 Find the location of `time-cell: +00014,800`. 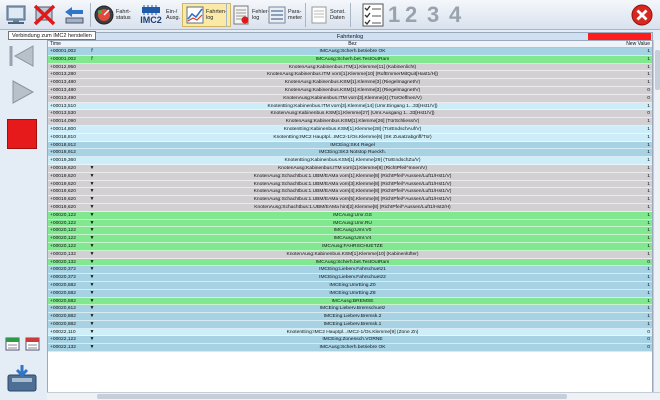

time-cell: +00014,800 is located at coordinates (63, 129).